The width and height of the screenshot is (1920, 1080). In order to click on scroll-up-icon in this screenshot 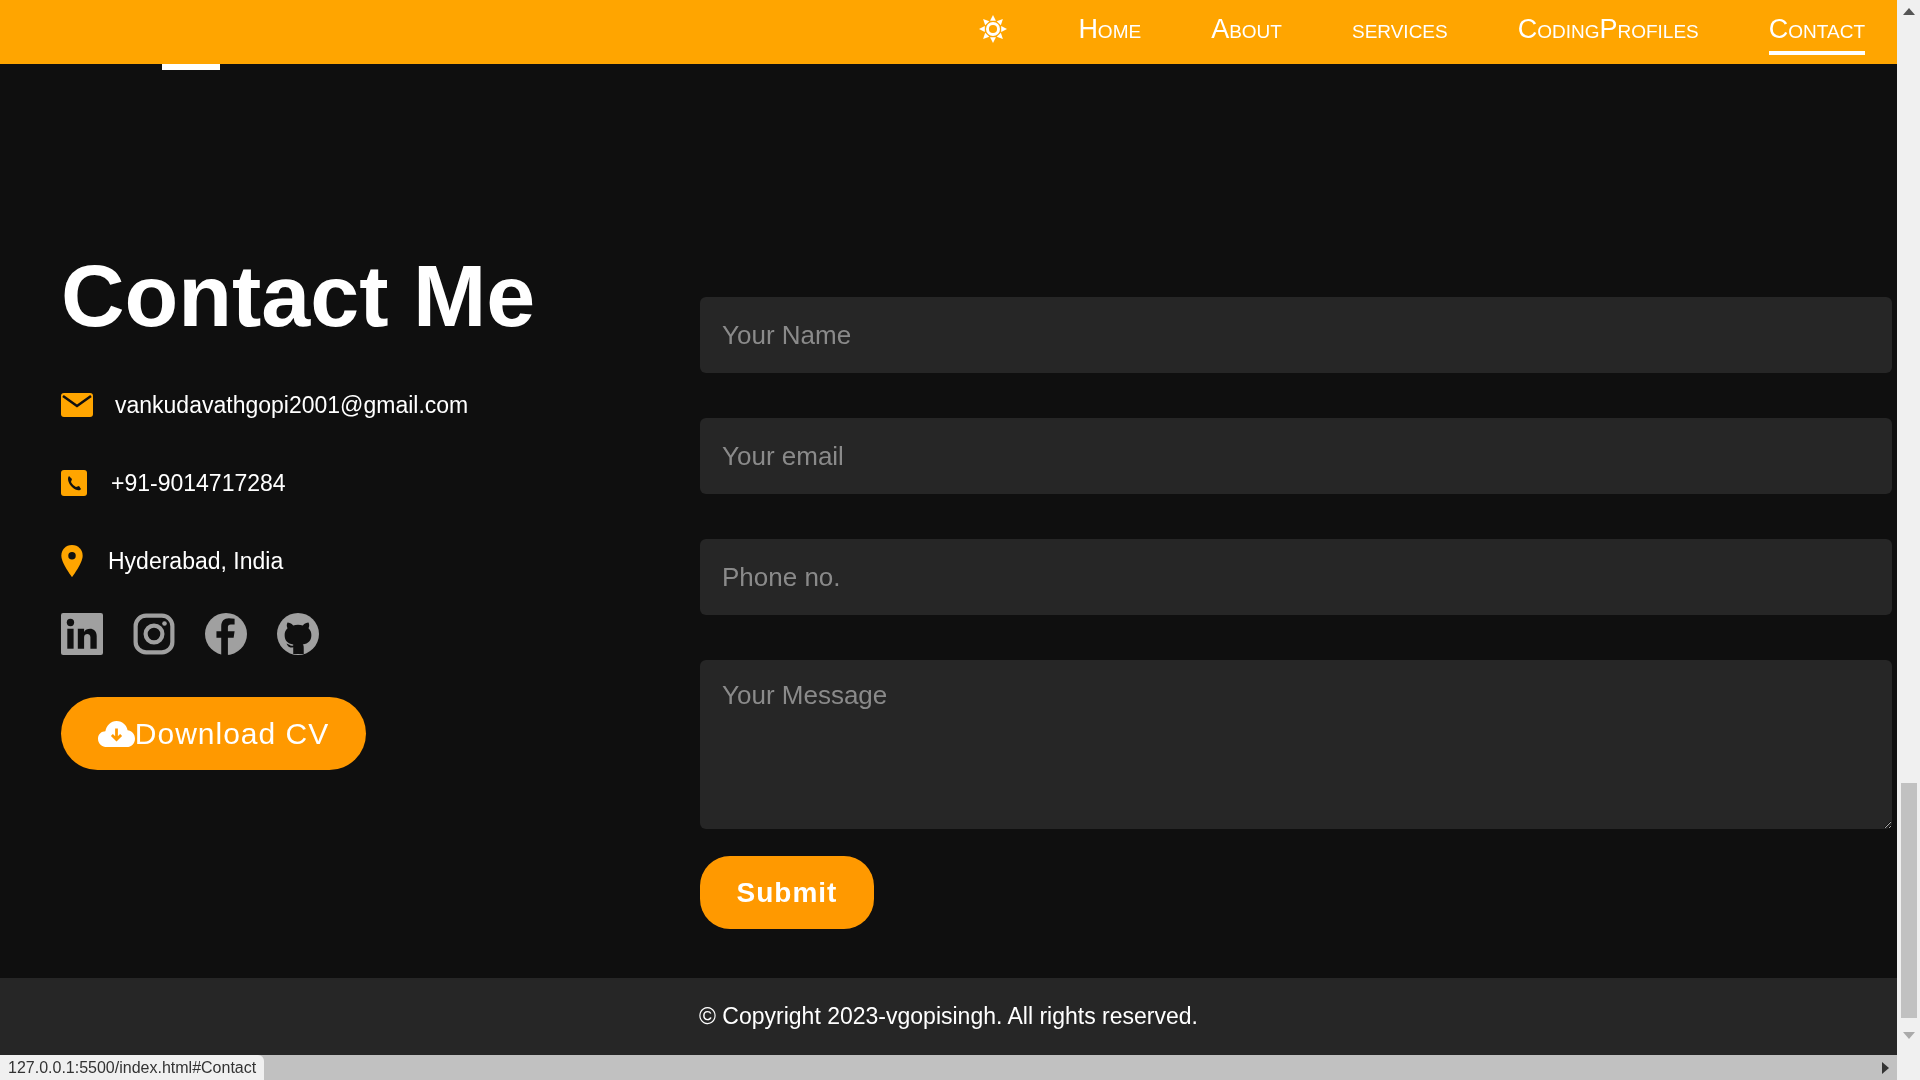, I will do `click(1908, 11)`.